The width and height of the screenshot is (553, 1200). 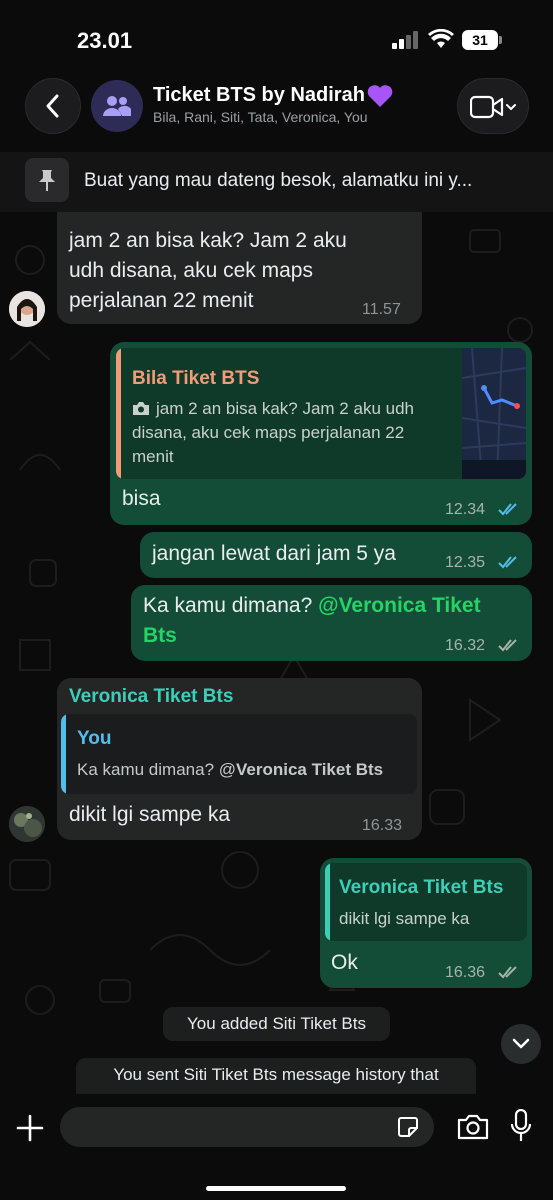 I want to click on scroll-to-bottom-button, so click(x=521, y=1044).